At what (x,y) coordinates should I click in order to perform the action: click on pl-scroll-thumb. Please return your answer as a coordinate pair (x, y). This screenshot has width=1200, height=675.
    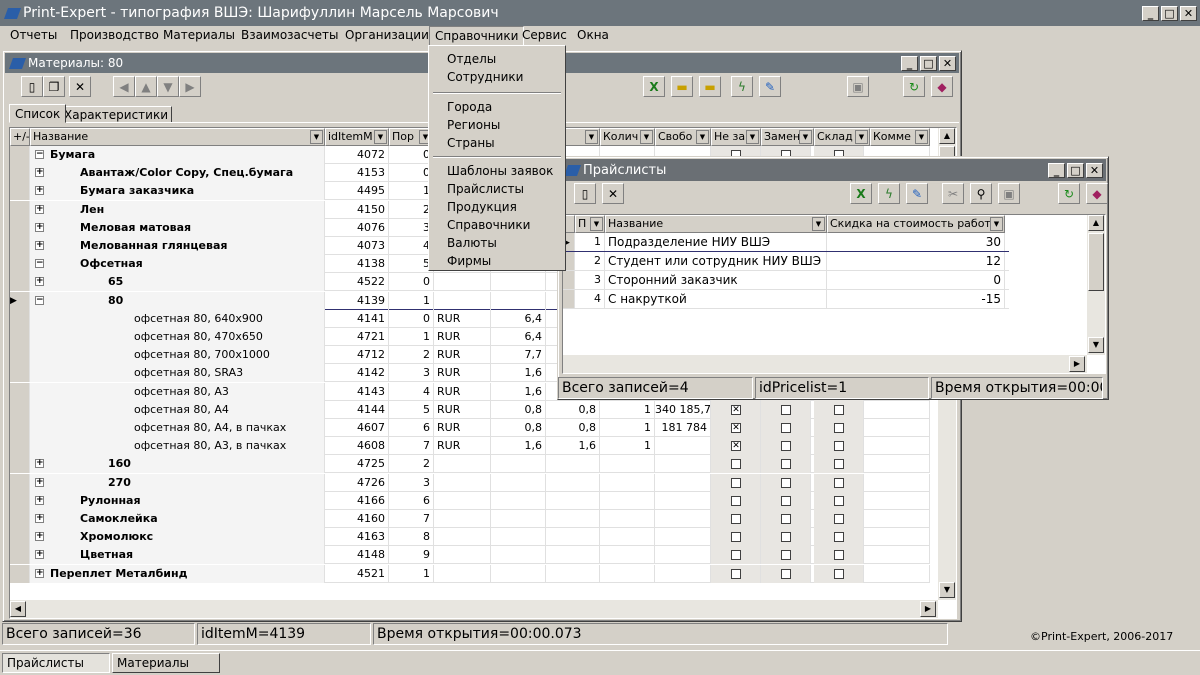
    Looking at the image, I should click on (1096, 262).